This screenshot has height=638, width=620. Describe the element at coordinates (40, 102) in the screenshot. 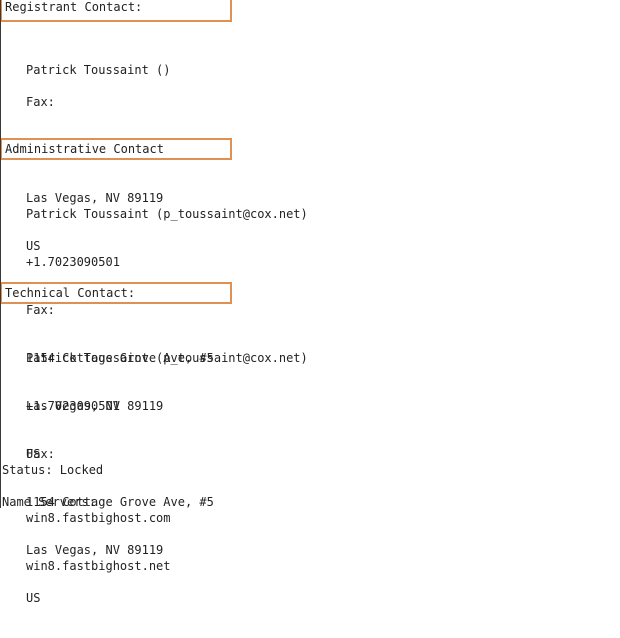

I see `registrant-fax-label: Fax:` at that location.